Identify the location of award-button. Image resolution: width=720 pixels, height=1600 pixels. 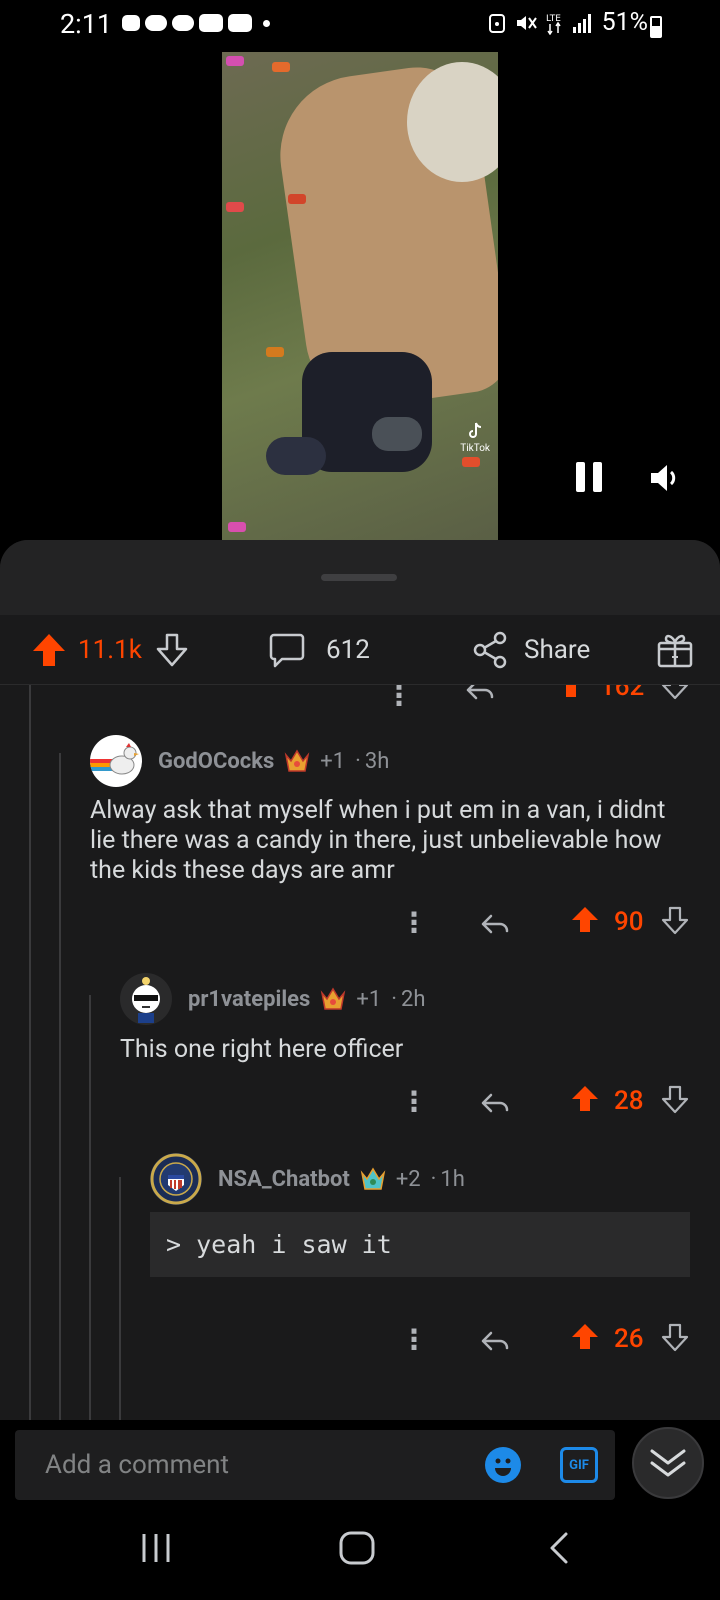
(675, 650).